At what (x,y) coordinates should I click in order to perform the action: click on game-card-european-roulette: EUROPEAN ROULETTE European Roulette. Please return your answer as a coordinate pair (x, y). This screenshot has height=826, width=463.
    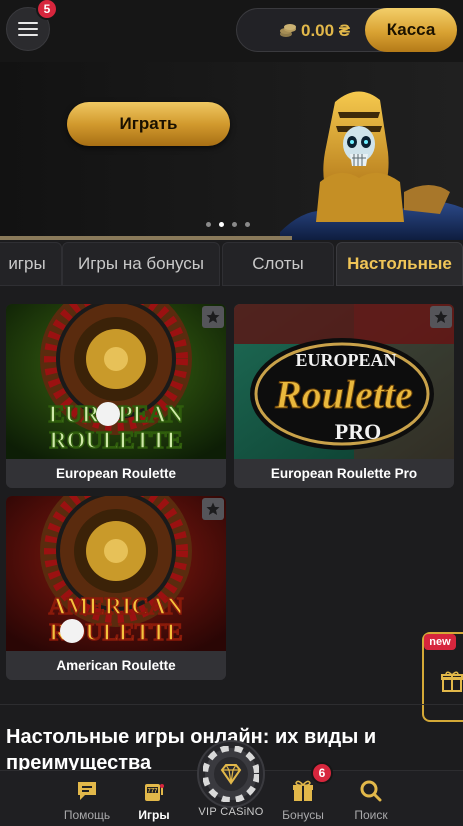
    Looking at the image, I should click on (116, 396).